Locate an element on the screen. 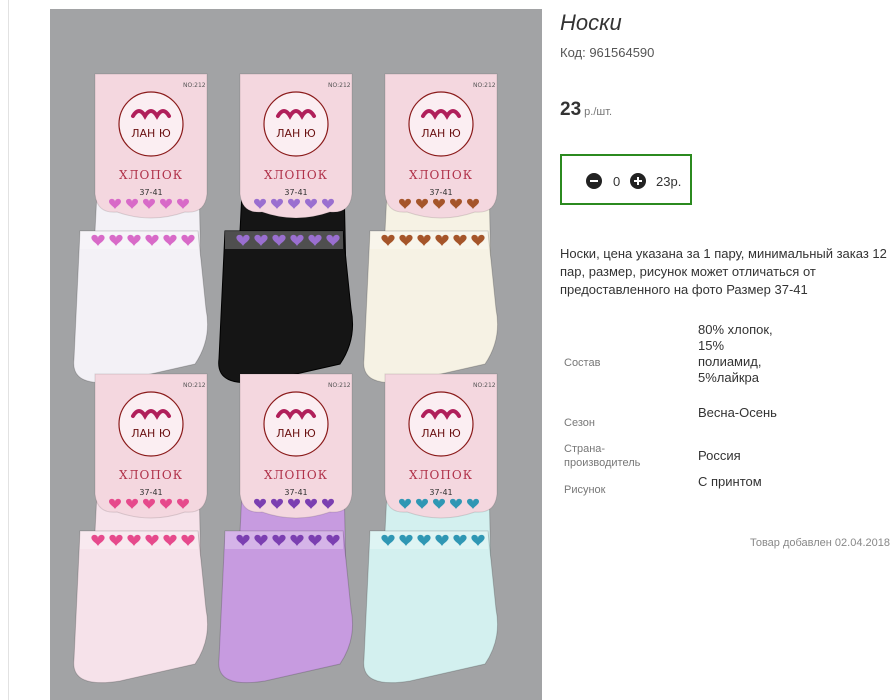 Image resolution: width=894 pixels, height=700 pixels. product-price: 23 р./шт. is located at coordinates (586, 110).